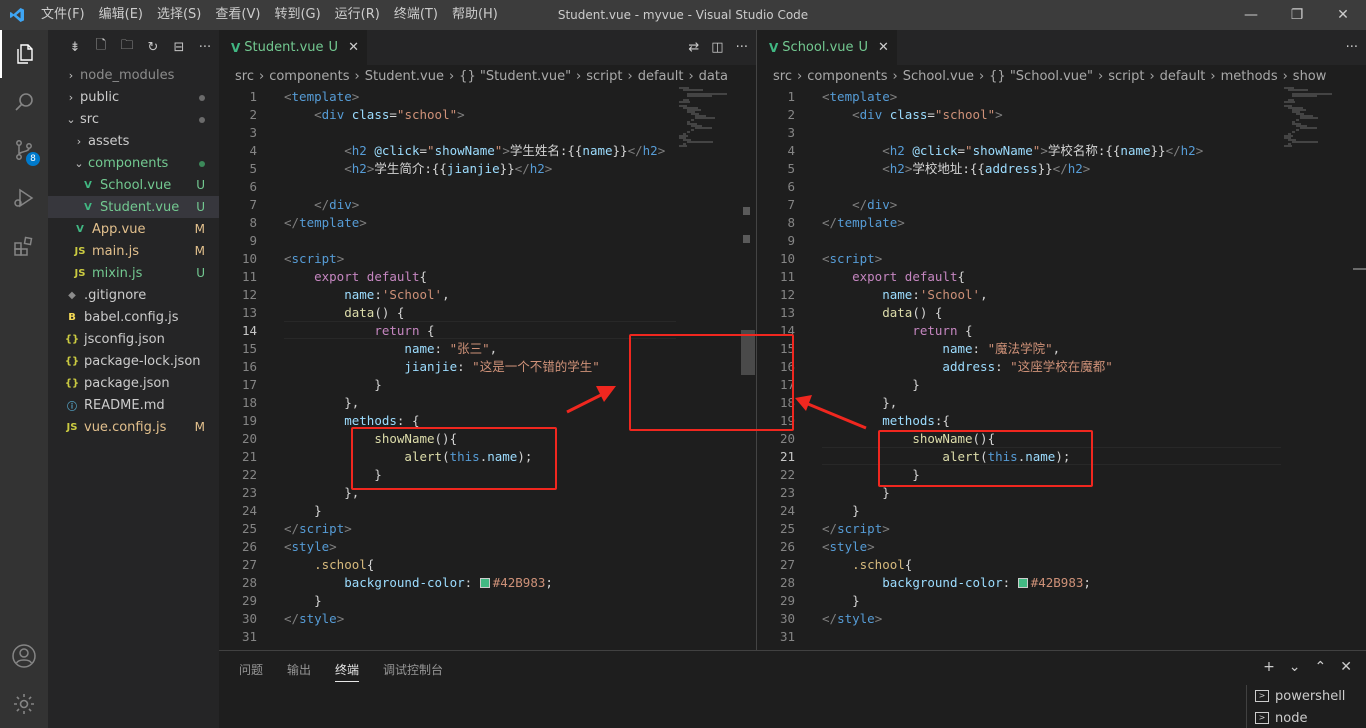 Image resolution: width=1366 pixels, height=728 pixels. I want to click on menu-item: 文件(F), so click(63, 15).